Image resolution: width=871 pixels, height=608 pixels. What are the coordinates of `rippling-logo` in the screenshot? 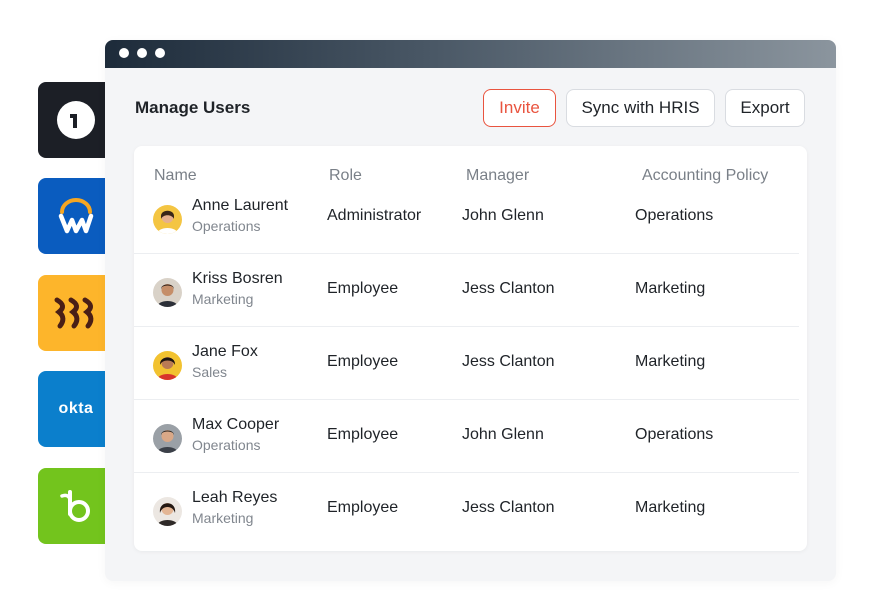 It's located at (76, 313).